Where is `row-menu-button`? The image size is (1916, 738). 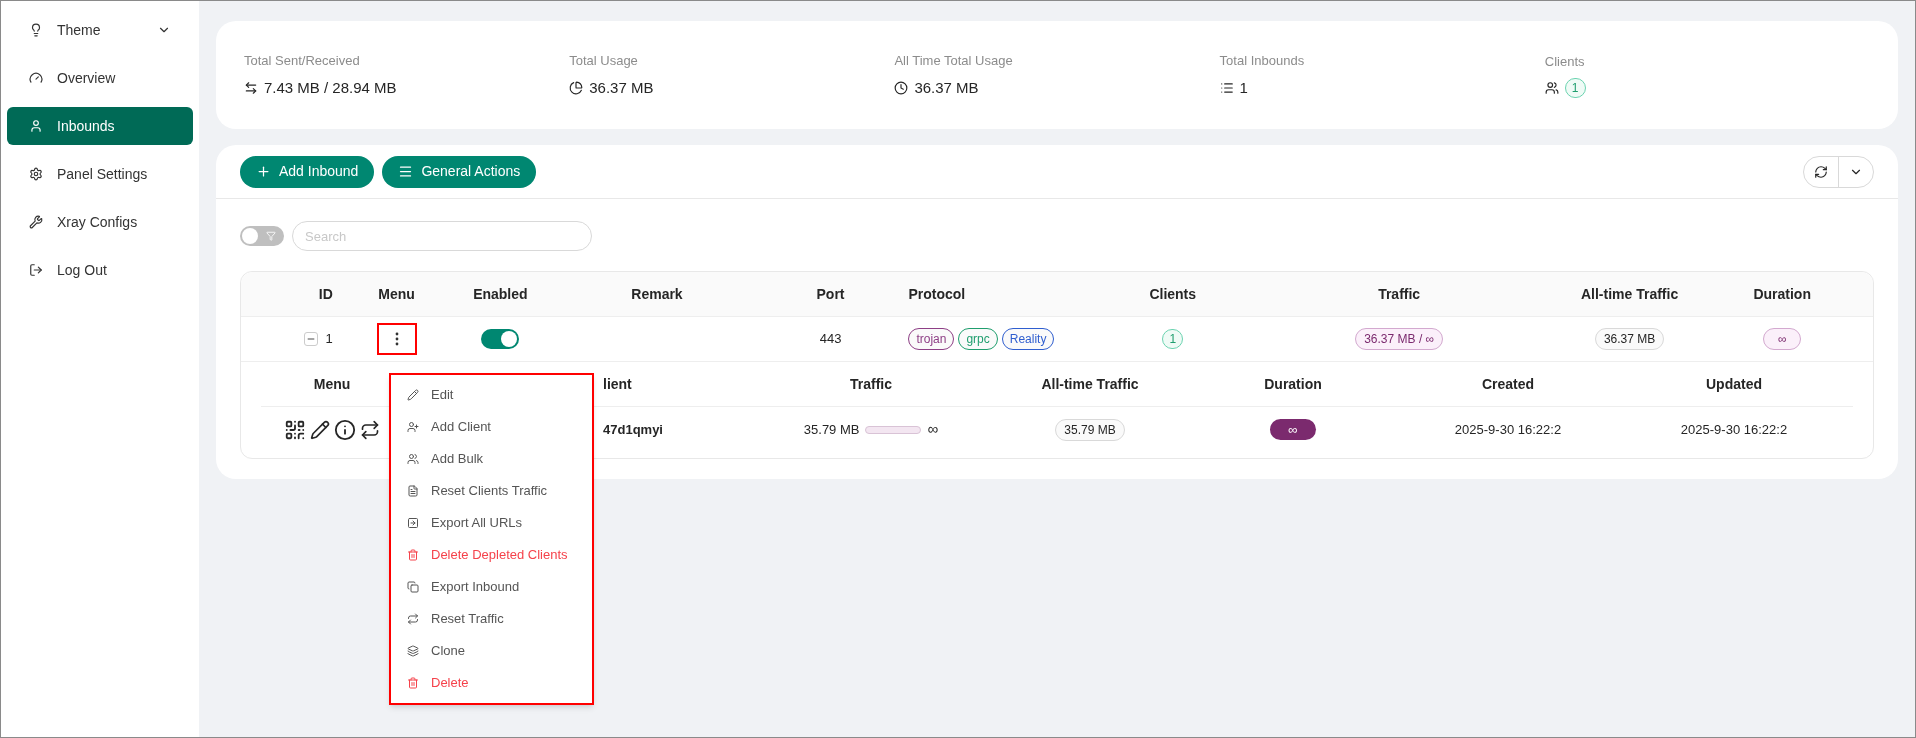 row-menu-button is located at coordinates (396, 339).